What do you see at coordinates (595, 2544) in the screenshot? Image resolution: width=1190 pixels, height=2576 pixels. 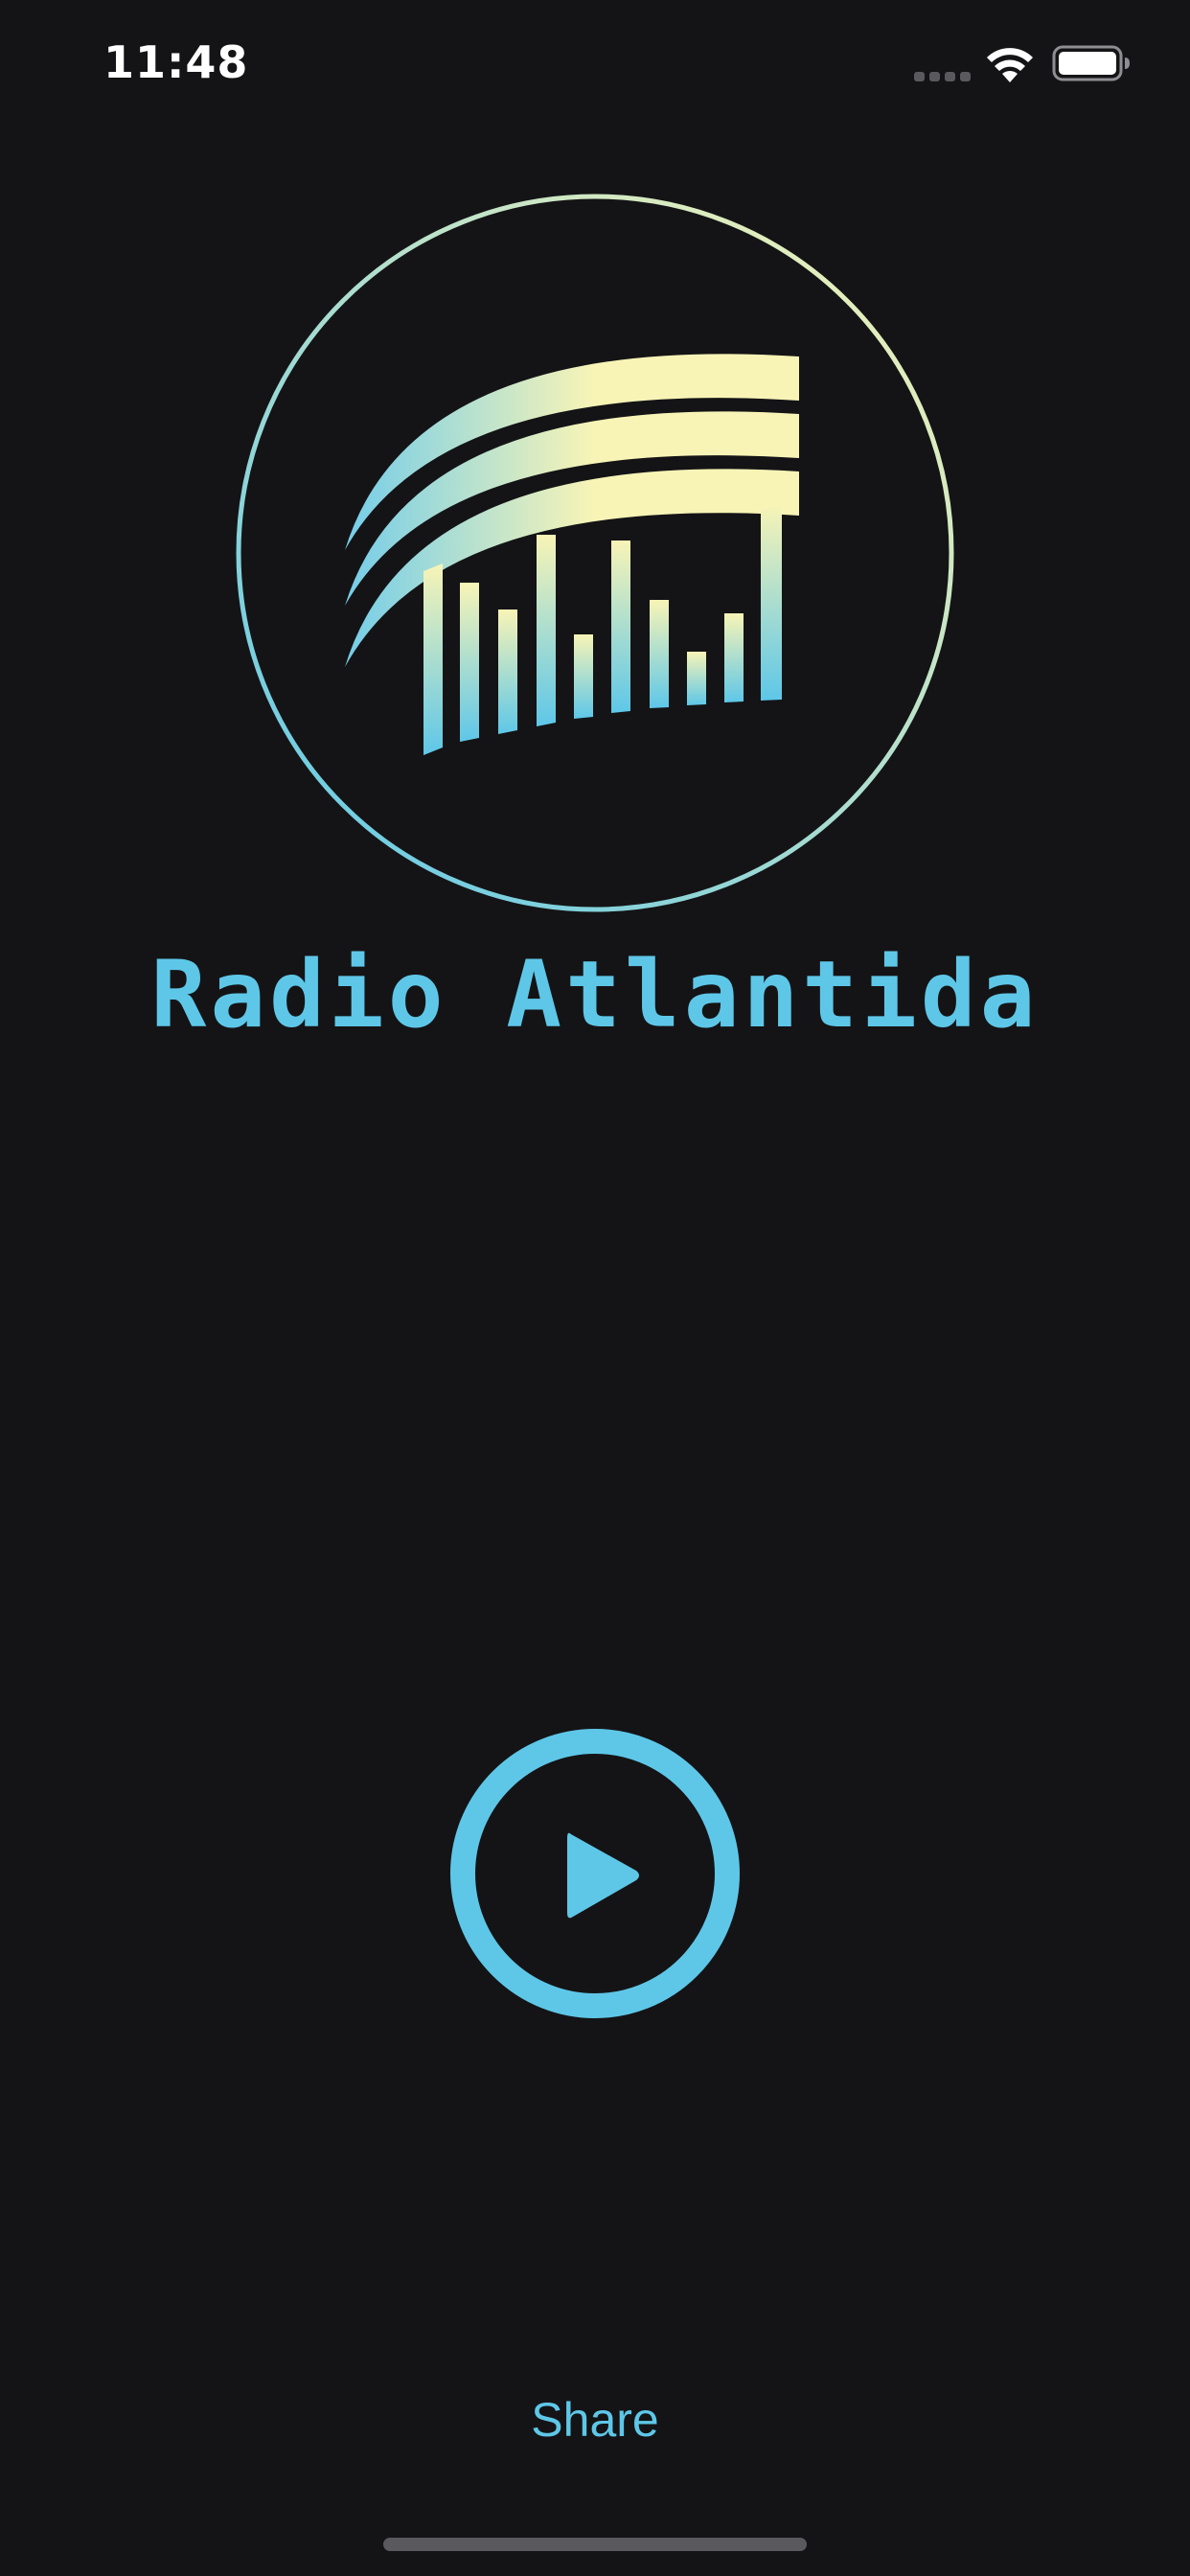 I see `home-indicator` at bounding box center [595, 2544].